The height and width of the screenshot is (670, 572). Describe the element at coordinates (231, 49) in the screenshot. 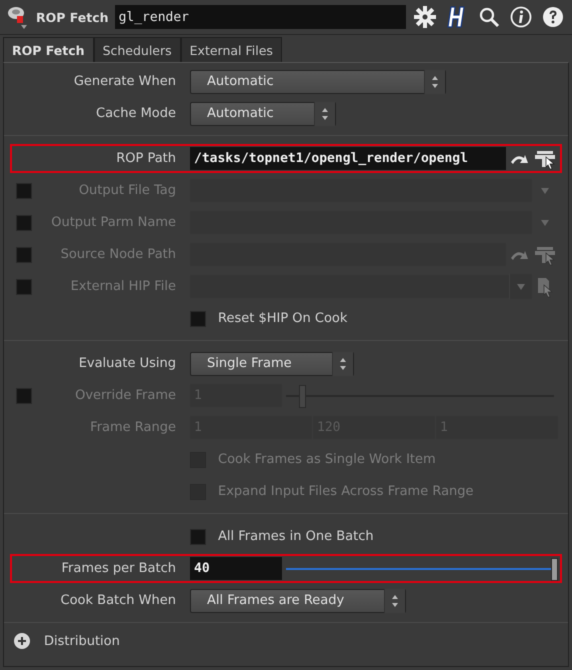

I see `tab: External Files` at that location.